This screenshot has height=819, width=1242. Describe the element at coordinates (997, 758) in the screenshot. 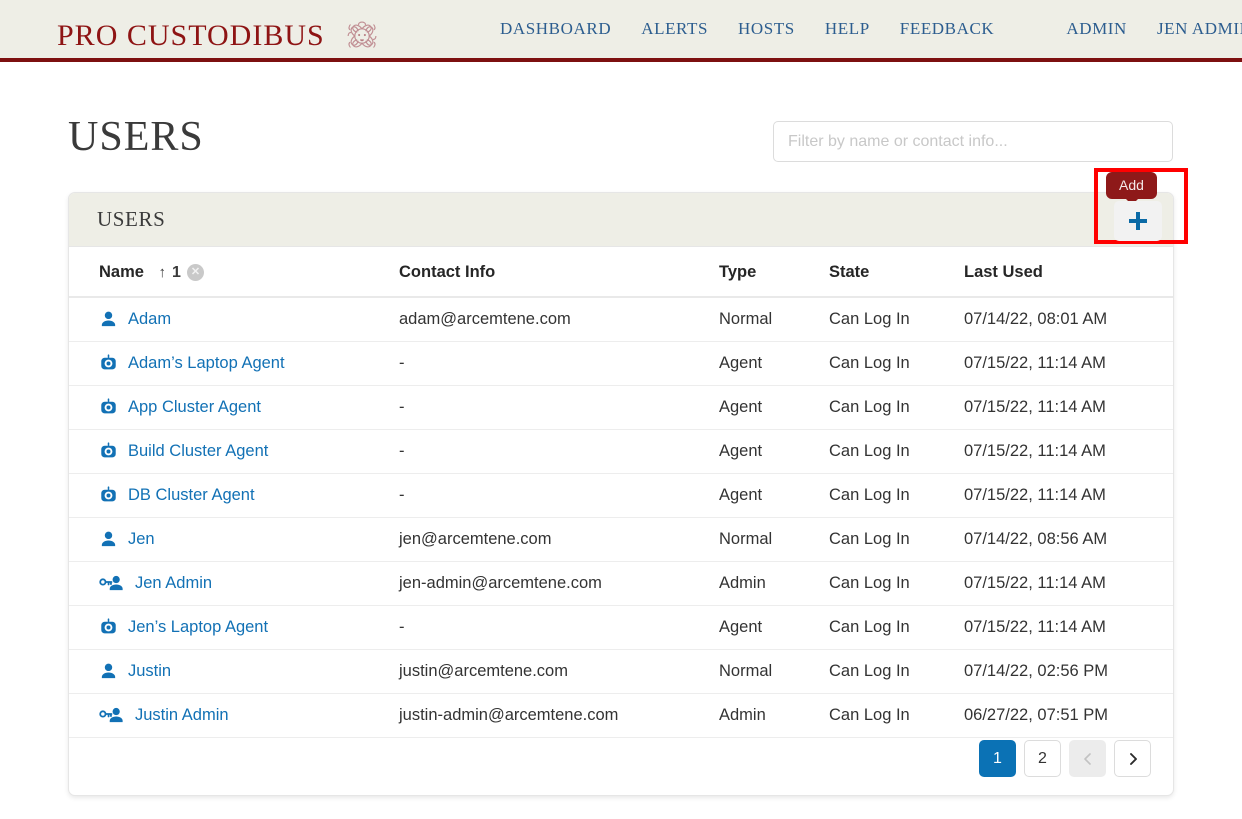

I see `page-button-1: 1` at that location.